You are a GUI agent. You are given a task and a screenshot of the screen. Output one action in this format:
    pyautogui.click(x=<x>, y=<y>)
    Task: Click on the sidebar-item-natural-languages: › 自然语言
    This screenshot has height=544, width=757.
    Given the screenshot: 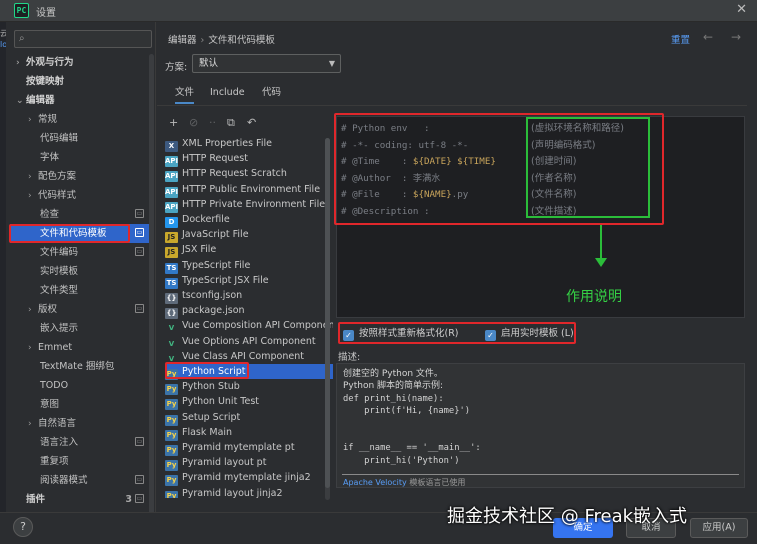 What is the action you would take?
    pyautogui.click(x=52, y=423)
    